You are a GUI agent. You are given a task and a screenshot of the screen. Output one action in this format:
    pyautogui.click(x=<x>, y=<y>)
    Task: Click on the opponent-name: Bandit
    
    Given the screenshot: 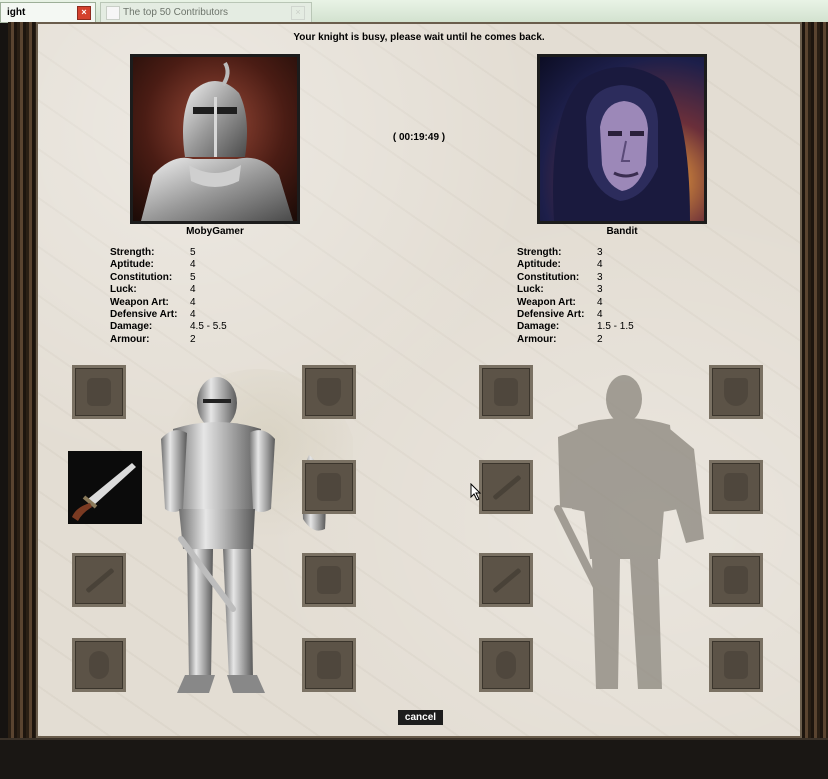 What is the action you would take?
    pyautogui.click(x=622, y=231)
    